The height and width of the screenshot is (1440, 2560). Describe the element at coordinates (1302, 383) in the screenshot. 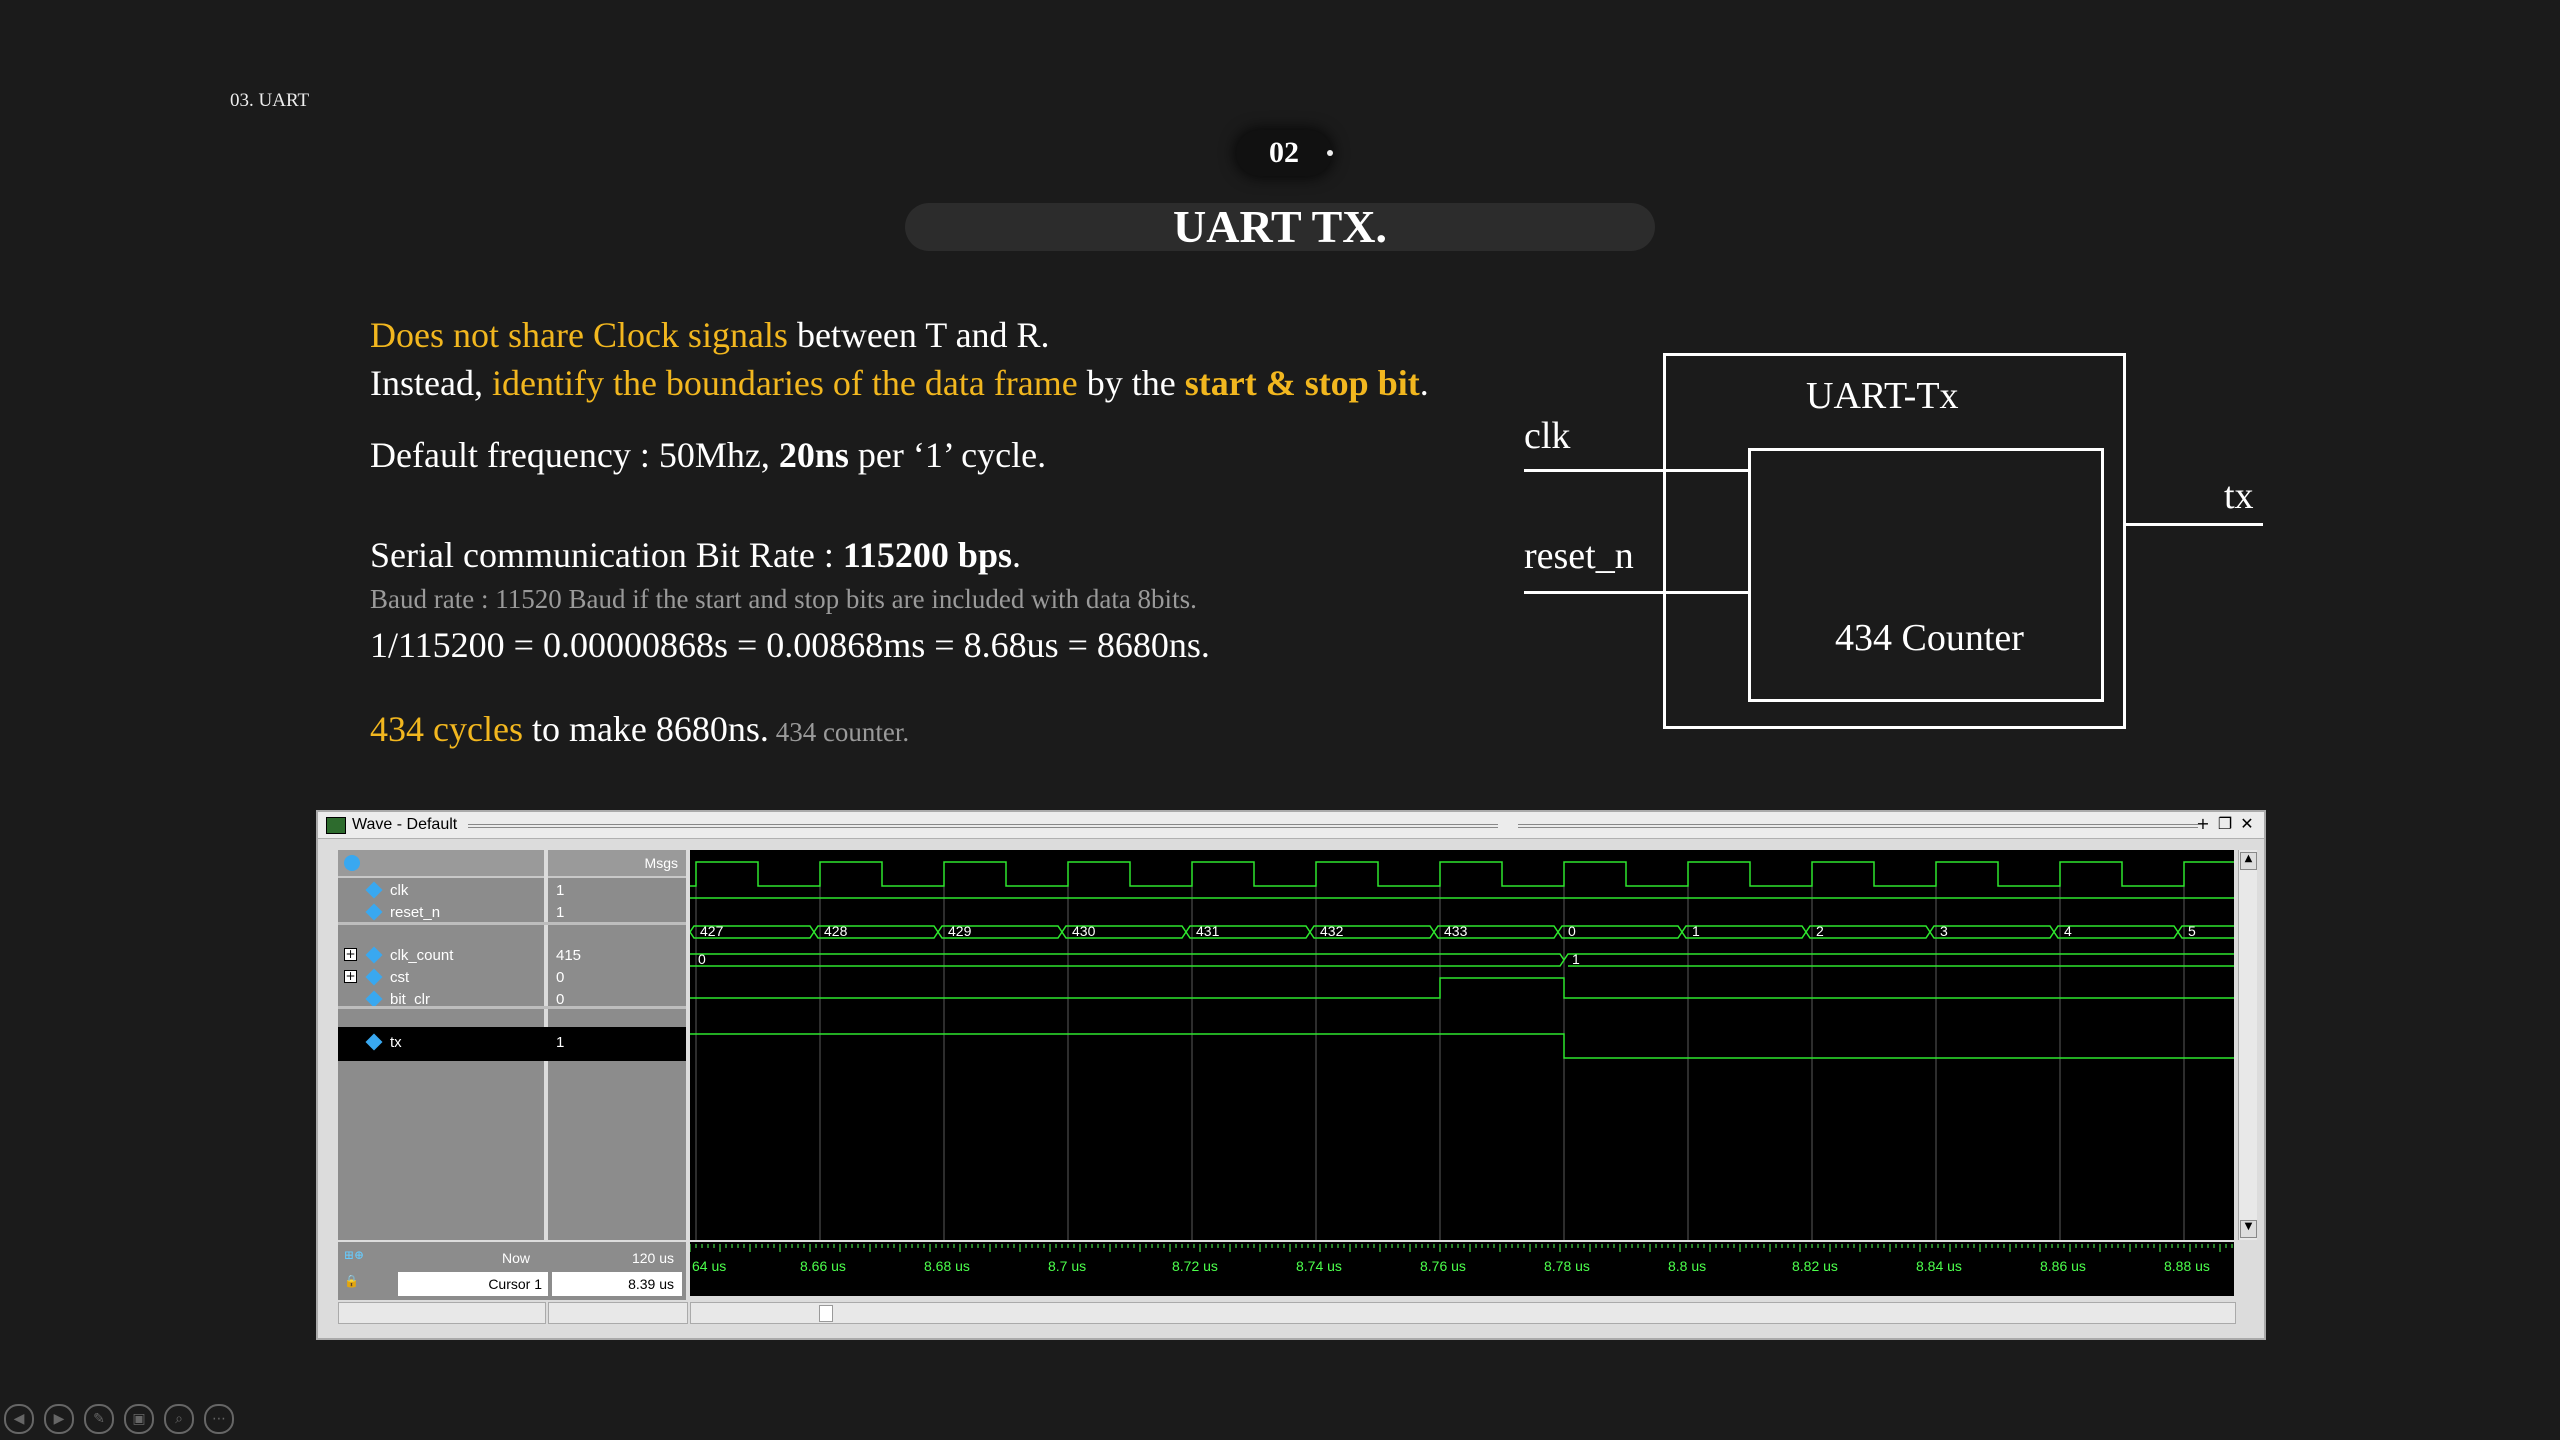

I see `bold-highlight-text: start & stop bit` at that location.